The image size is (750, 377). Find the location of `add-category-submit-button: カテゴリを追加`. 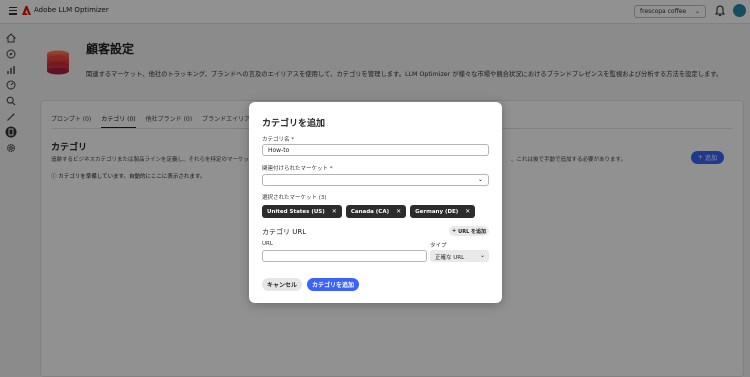

add-category-submit-button: カテゴリを追加 is located at coordinates (333, 284).